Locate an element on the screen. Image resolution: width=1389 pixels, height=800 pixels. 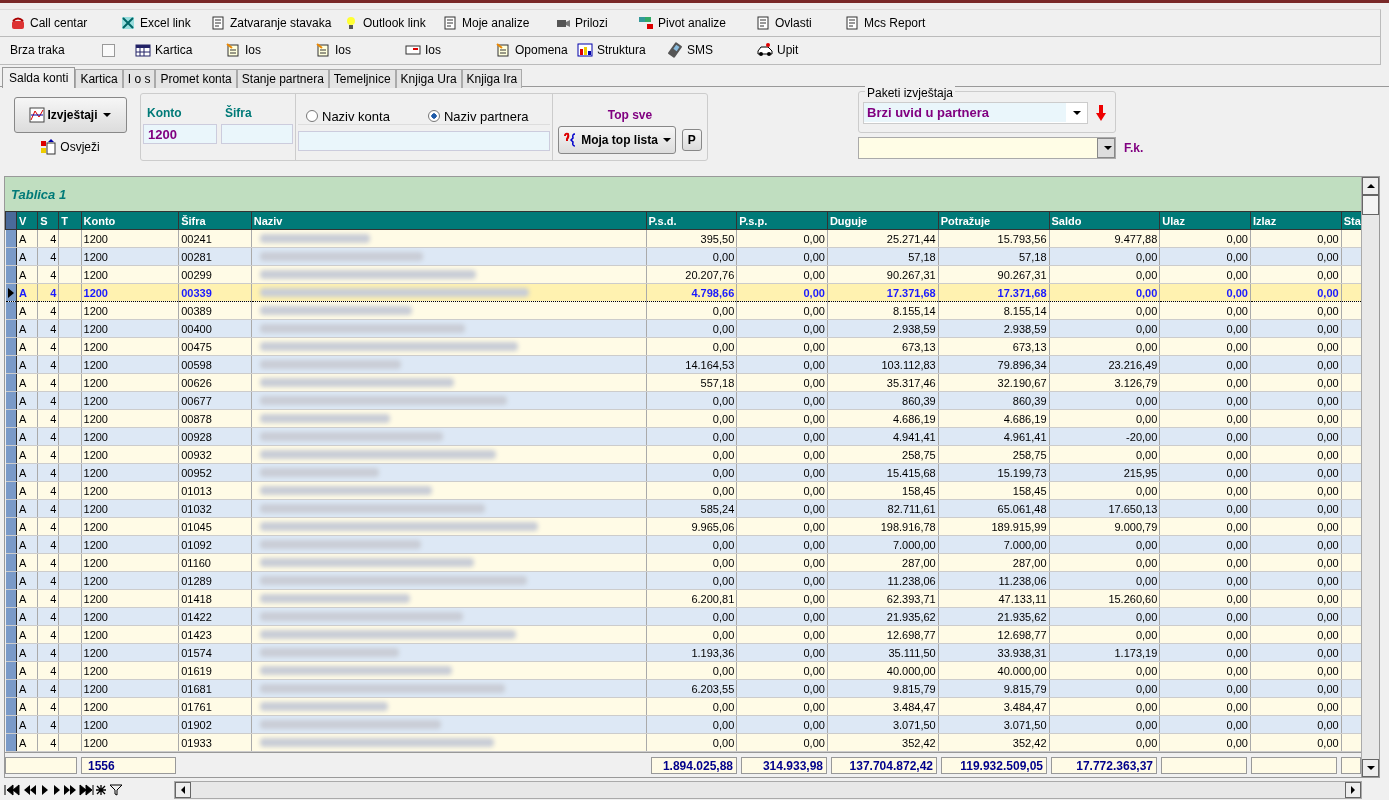
toolbar-button: Outlook link is located at coordinates (392, 23).